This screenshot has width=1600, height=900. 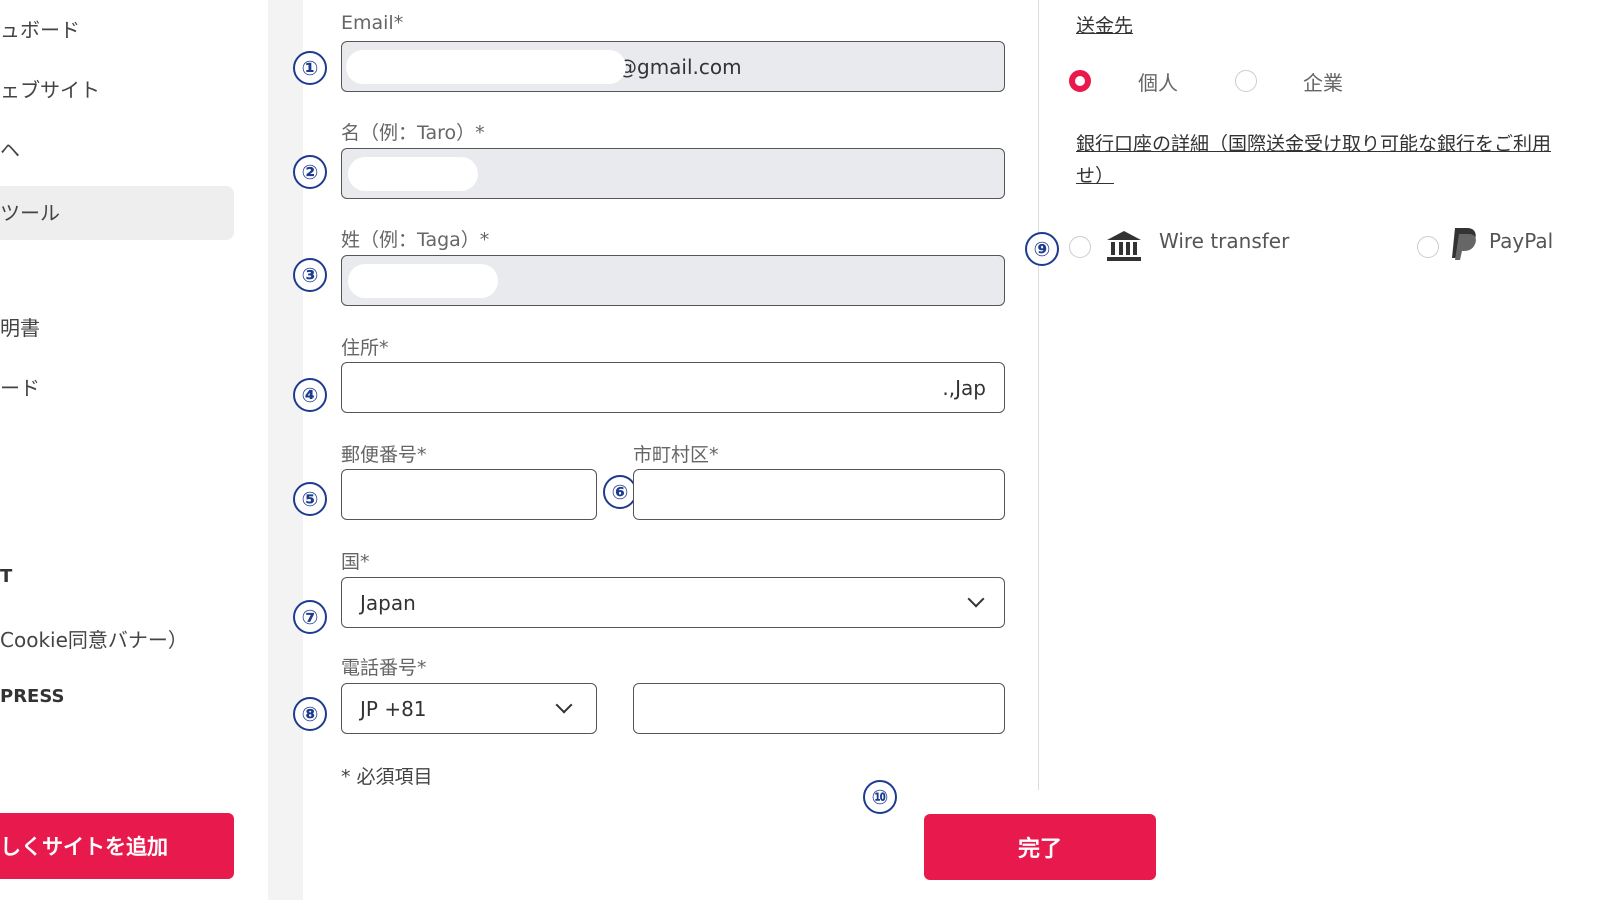 What do you see at coordinates (469, 708) in the screenshot?
I see `phone-country-code-select: JP +81` at bounding box center [469, 708].